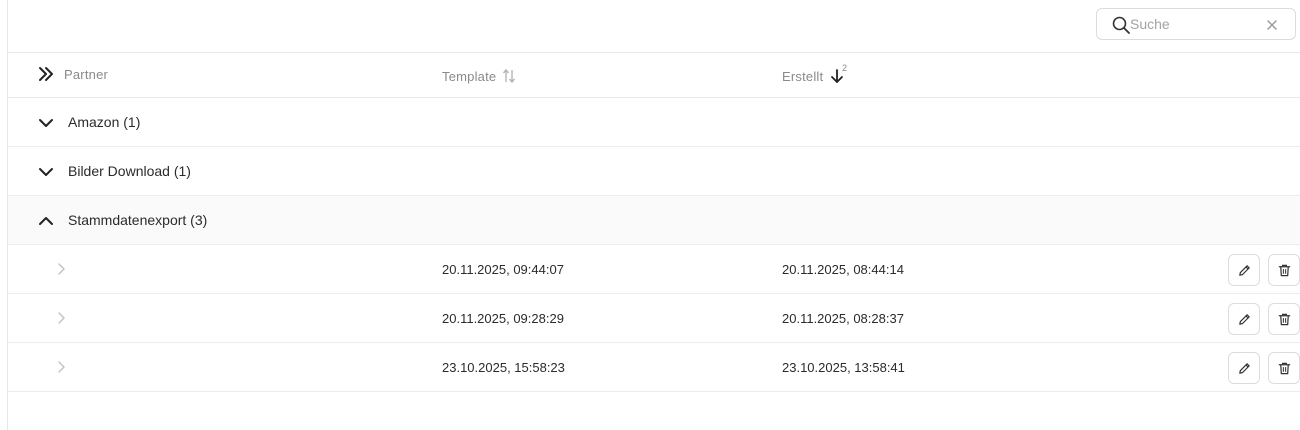 The image size is (1300, 430). I want to click on table-header: Partner Template Erstellt 2, so click(654, 75).